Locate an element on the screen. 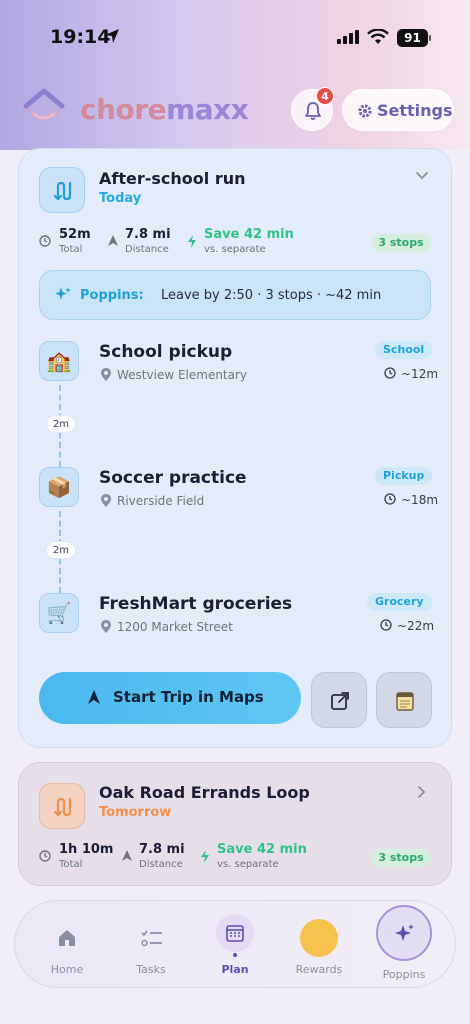  clock-time: 19:14 is located at coordinates (80, 37).